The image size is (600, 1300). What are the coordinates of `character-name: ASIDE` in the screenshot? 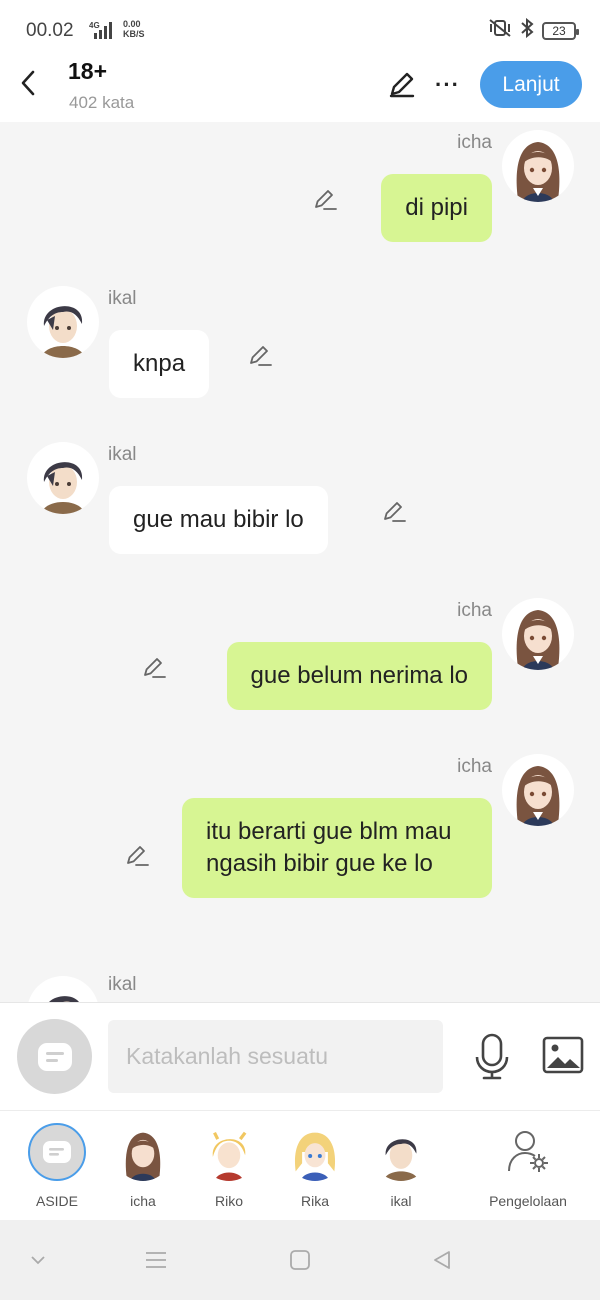 It's located at (56, 1201).